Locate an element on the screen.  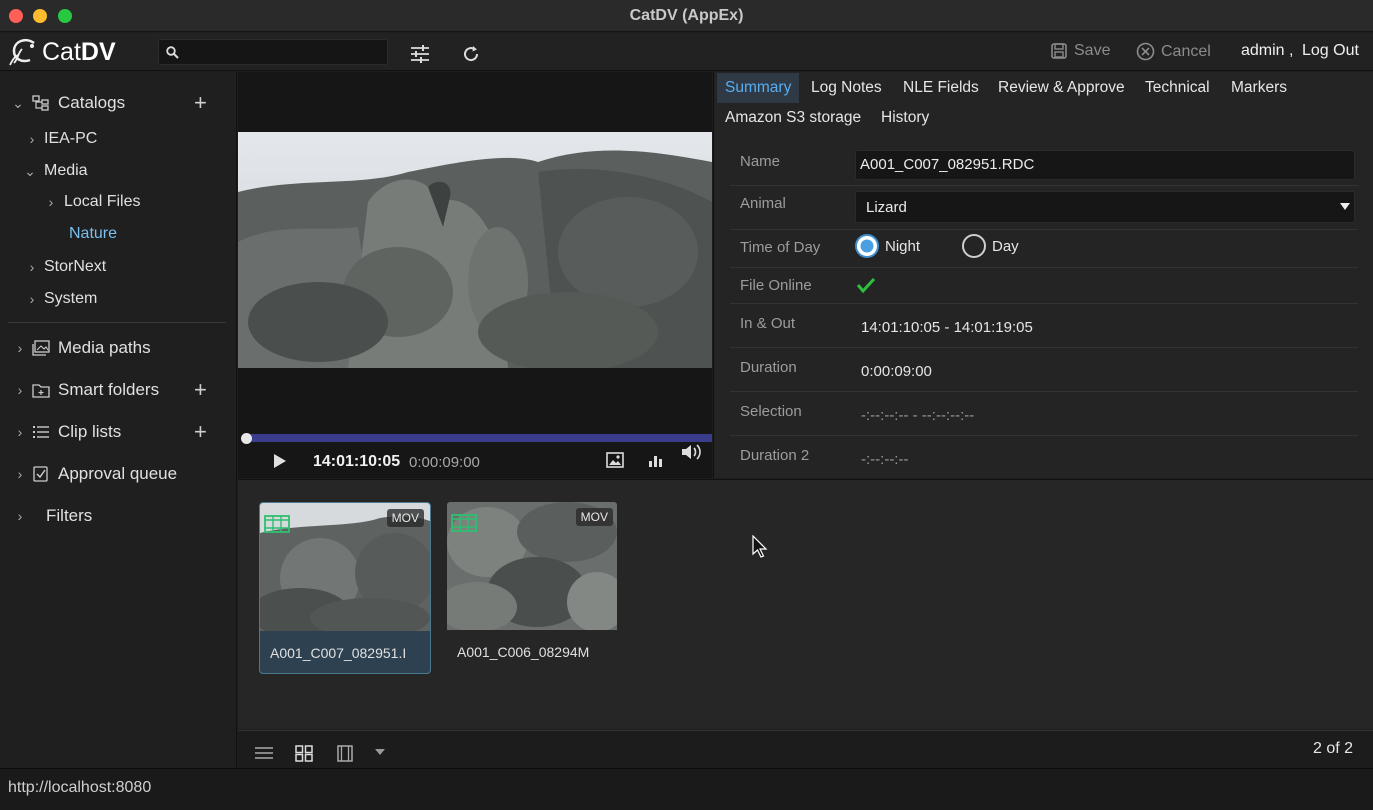
animal-value: Lizard is located at coordinates (886, 207).